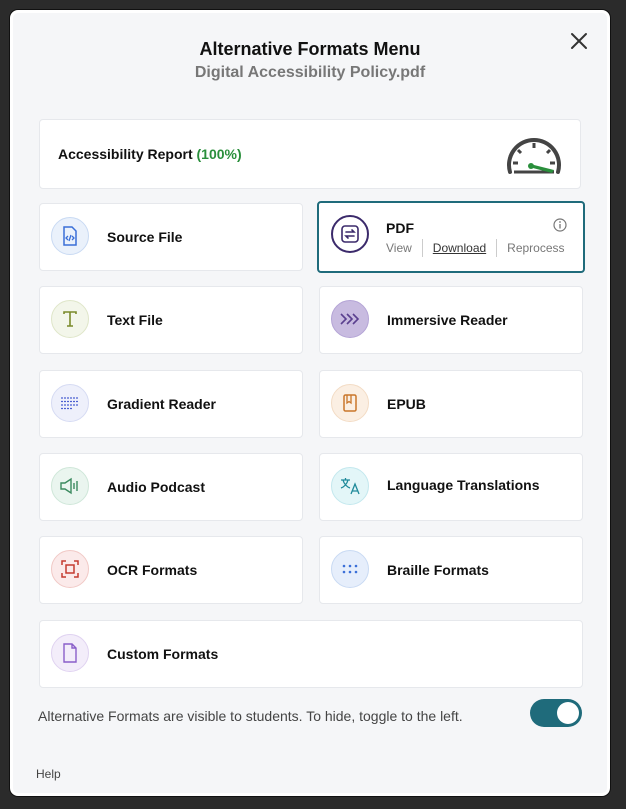 This screenshot has width=626, height=809. I want to click on document-icon, so click(70, 653).